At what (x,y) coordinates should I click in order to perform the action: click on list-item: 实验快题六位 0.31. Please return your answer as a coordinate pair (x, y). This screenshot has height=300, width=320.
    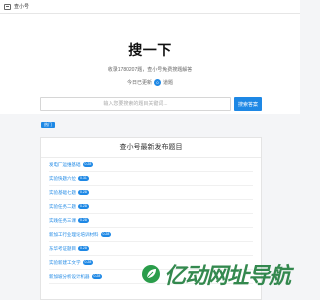
    Looking at the image, I should click on (151, 179).